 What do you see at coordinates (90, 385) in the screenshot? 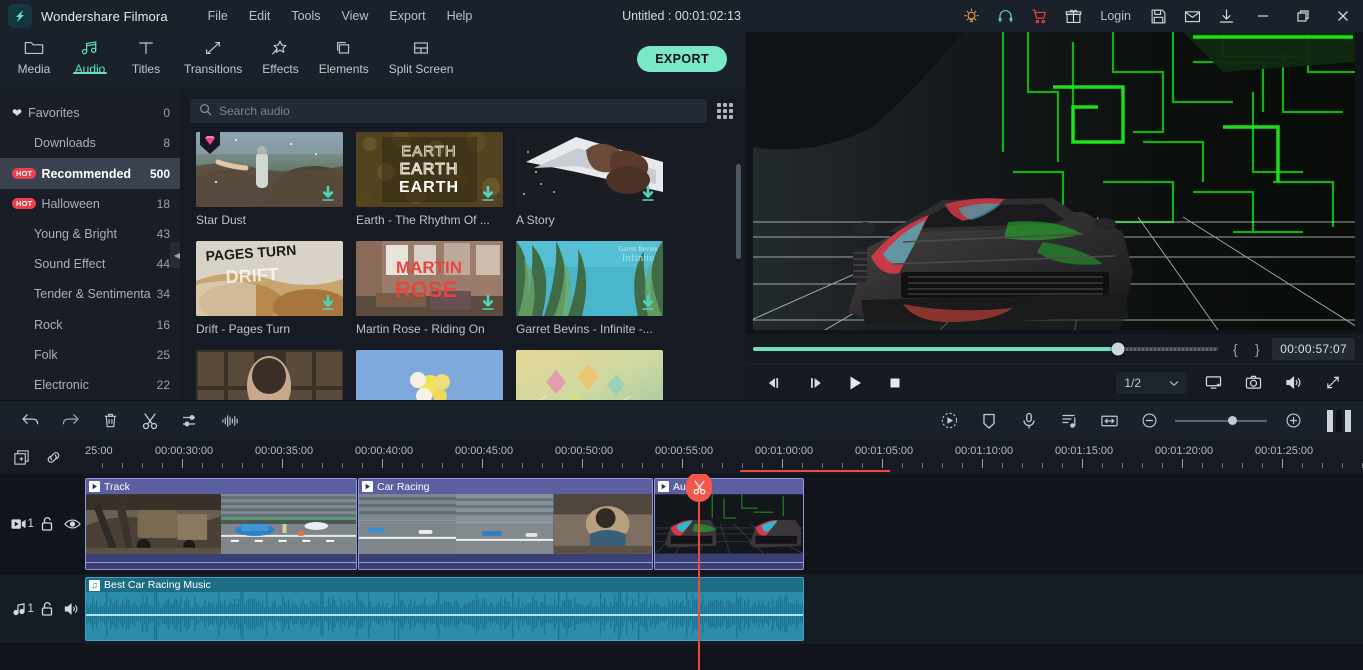
I see `sidebar-item-electronic: Electronic 22` at bounding box center [90, 385].